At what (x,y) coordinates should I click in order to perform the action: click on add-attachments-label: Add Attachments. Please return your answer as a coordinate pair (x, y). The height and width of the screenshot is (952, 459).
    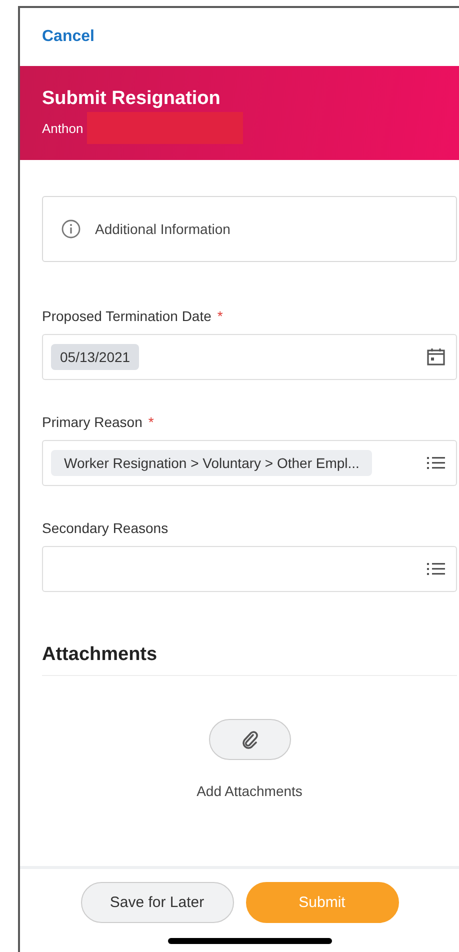
    Looking at the image, I should click on (249, 791).